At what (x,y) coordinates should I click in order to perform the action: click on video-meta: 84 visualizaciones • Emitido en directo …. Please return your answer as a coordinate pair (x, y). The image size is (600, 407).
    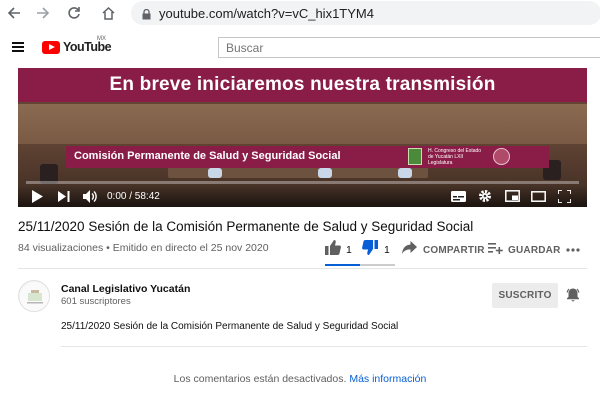
    Looking at the image, I should click on (143, 248).